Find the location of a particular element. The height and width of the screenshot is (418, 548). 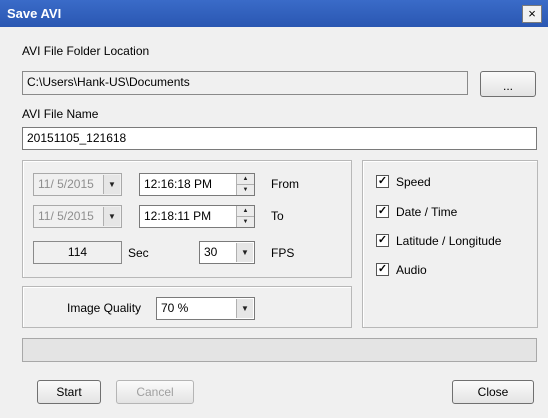

file-name-input: 20151105_121618 is located at coordinates (279, 138).